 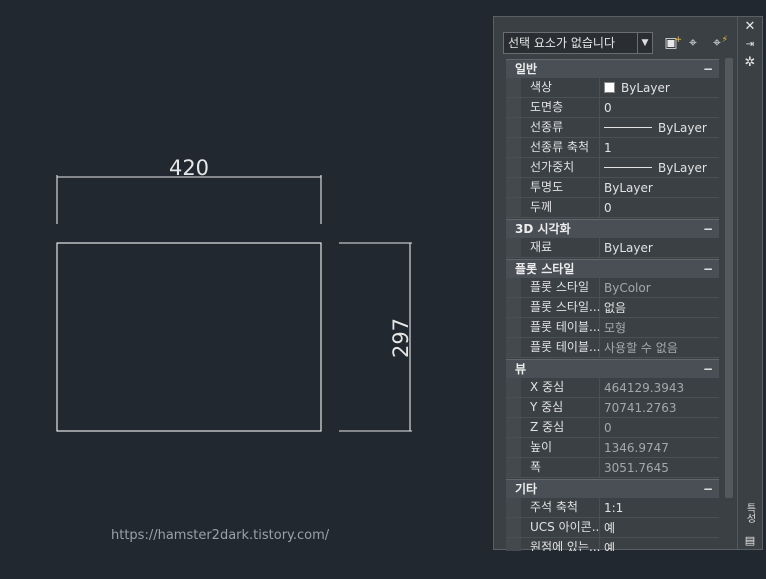 What do you see at coordinates (659, 347) in the screenshot?
I see `property-value: 사용할 수 없음` at bounding box center [659, 347].